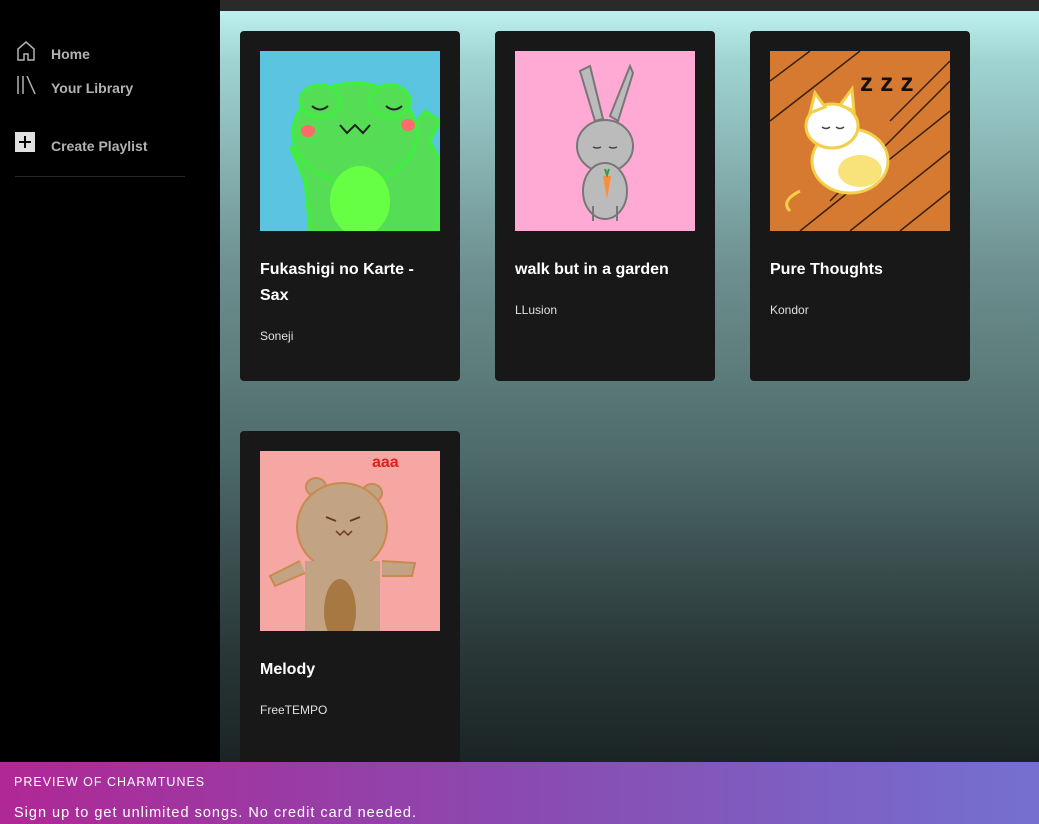 The height and width of the screenshot is (824, 1039). I want to click on nav-home: Home, so click(52, 51).